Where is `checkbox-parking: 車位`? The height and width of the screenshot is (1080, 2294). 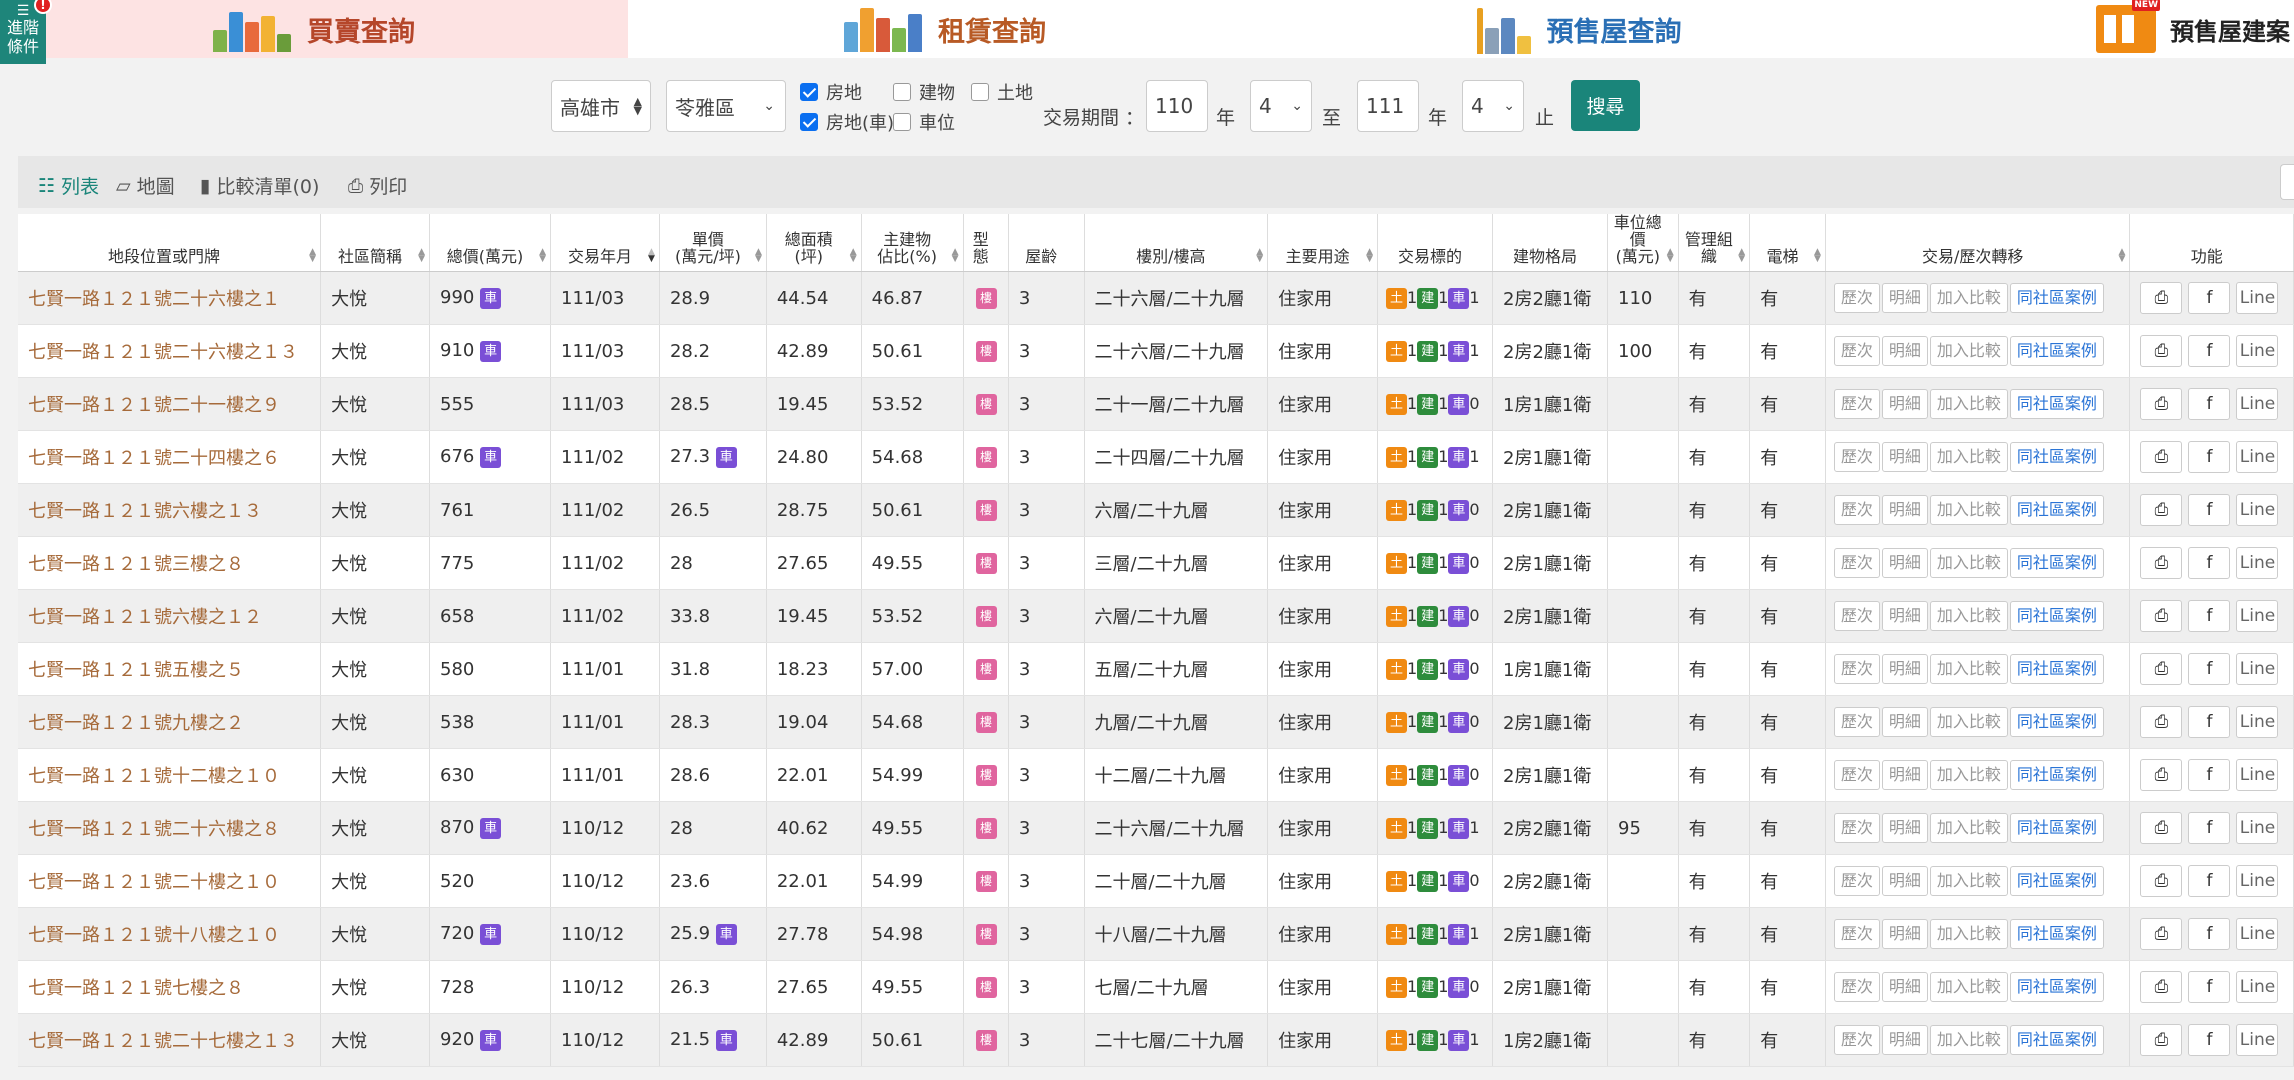
checkbox-parking: 車位 is located at coordinates (924, 122).